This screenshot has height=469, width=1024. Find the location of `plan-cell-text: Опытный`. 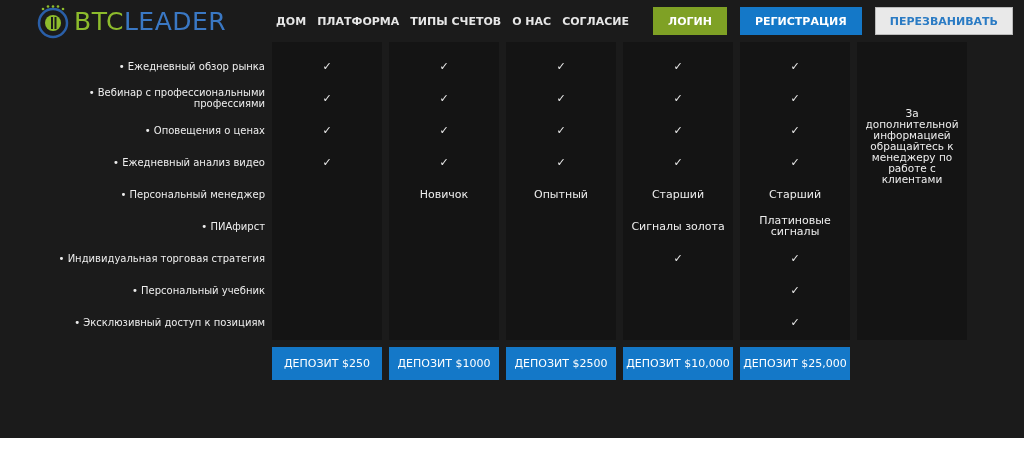

plan-cell-text: Опытный is located at coordinates (561, 194).